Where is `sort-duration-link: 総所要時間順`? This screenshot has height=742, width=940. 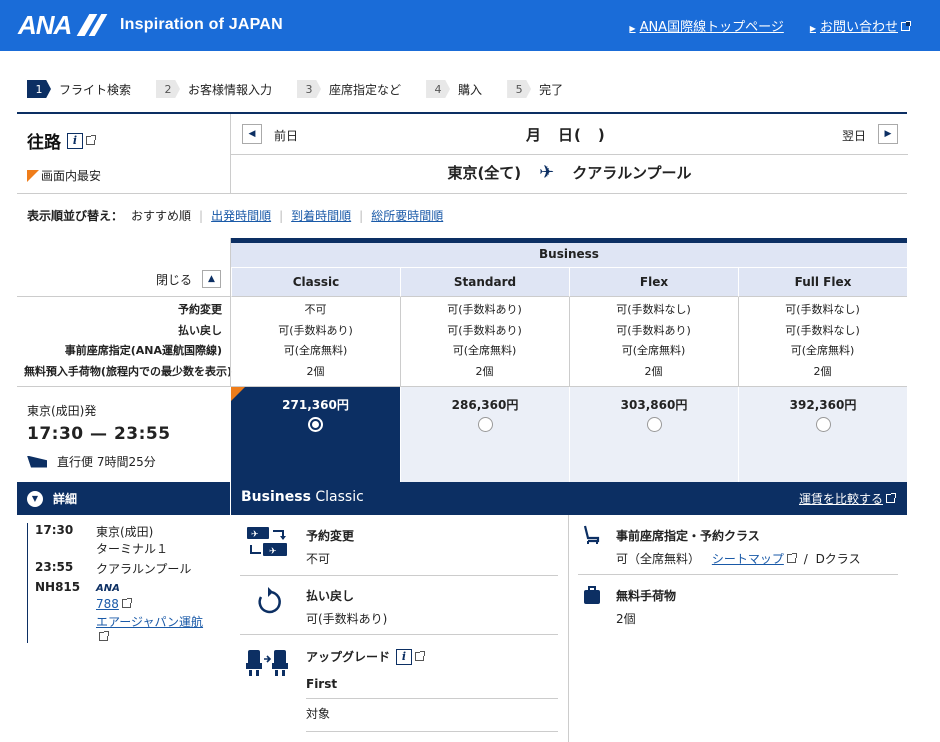
sort-duration-link: 総所要時間順 is located at coordinates (407, 215).